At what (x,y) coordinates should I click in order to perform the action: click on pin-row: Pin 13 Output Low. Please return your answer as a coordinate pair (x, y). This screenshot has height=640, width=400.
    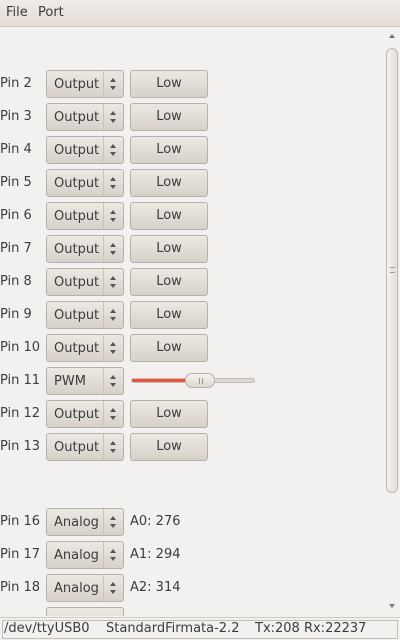
    Looking at the image, I should click on (190, 447).